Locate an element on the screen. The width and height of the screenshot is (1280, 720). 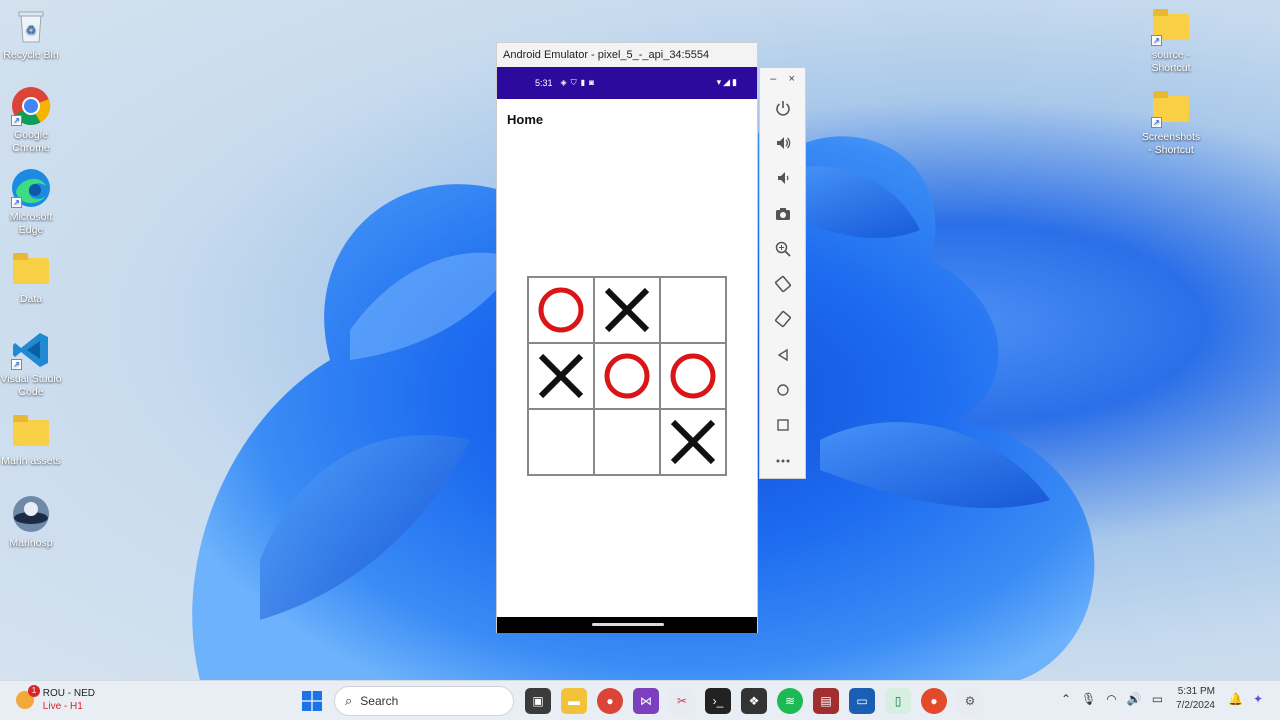
desktop-icon-label: Marin assets is located at coordinates (31, 461).